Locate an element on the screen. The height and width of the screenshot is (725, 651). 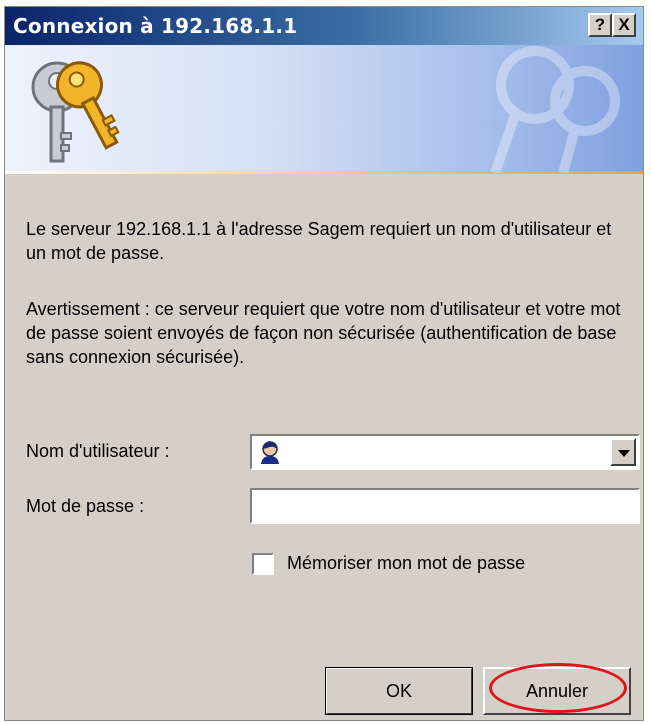
user-icon is located at coordinates (270, 452).